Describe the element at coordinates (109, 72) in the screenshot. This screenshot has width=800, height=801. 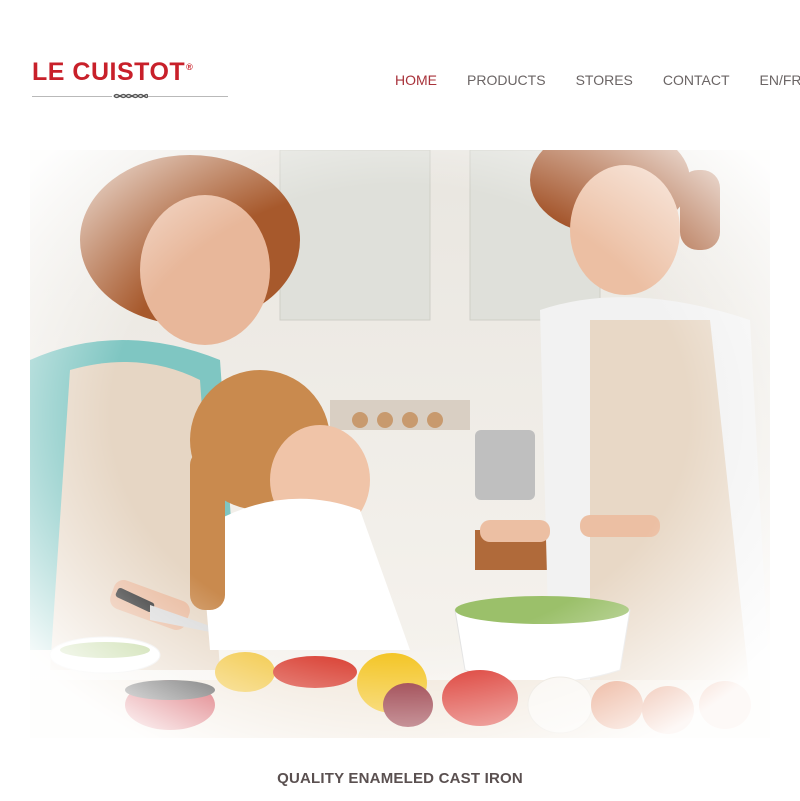
I see `brand-name: LE CUISTOT` at that location.